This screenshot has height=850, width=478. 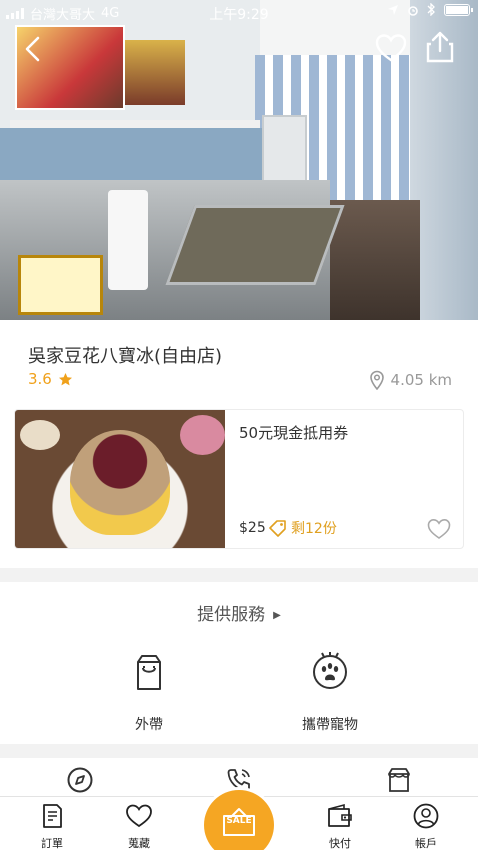 What do you see at coordinates (431, 9) in the screenshot?
I see `bluetooth-icon` at bounding box center [431, 9].